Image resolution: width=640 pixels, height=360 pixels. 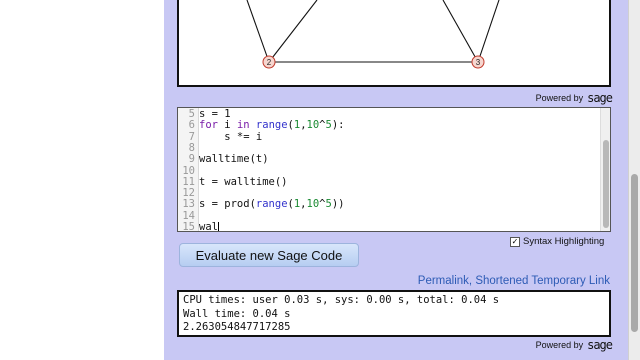 What do you see at coordinates (634, 253) in the screenshot?
I see `window-scrollbar-thumb` at bounding box center [634, 253].